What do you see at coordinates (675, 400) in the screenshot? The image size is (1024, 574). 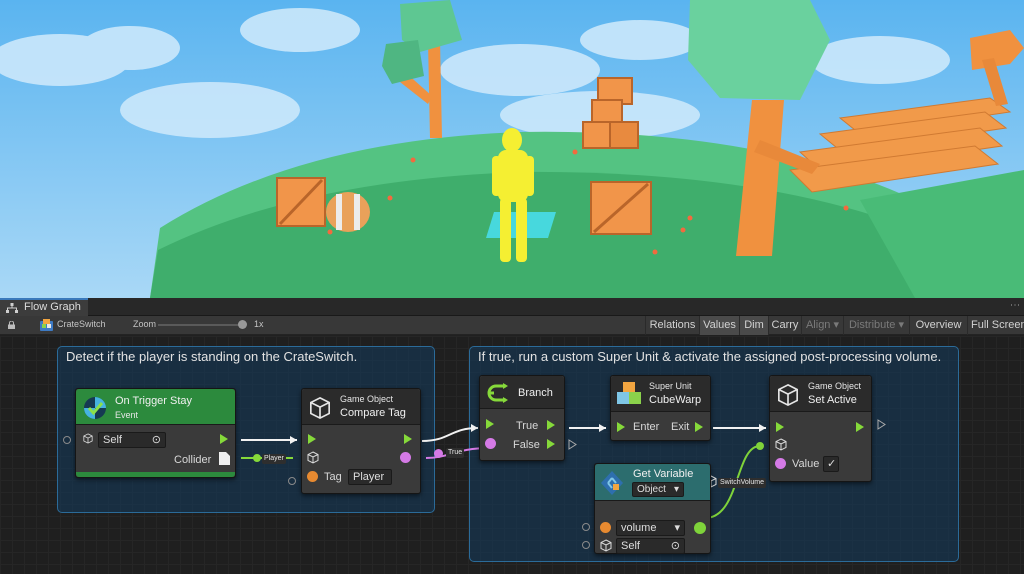 I see `node-title: CubeWarp` at bounding box center [675, 400].